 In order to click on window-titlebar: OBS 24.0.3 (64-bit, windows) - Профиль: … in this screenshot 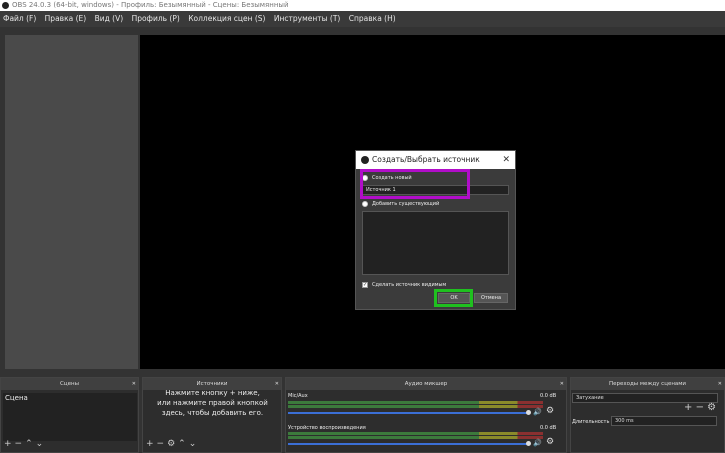, I will do `click(362, 5)`.